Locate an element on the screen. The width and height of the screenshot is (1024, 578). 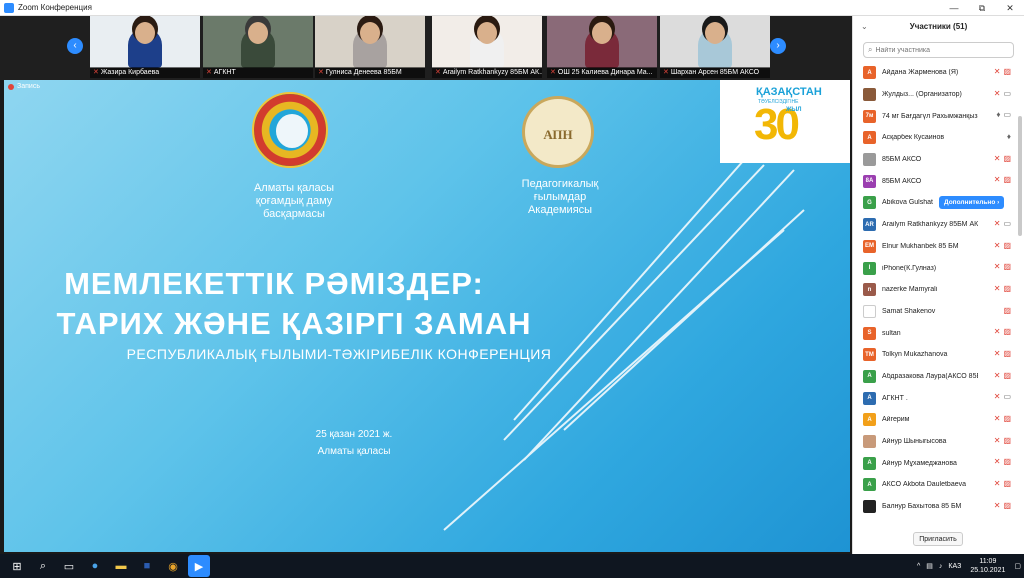
tile-participant-name: АГКНТ is located at coordinates (224, 72).